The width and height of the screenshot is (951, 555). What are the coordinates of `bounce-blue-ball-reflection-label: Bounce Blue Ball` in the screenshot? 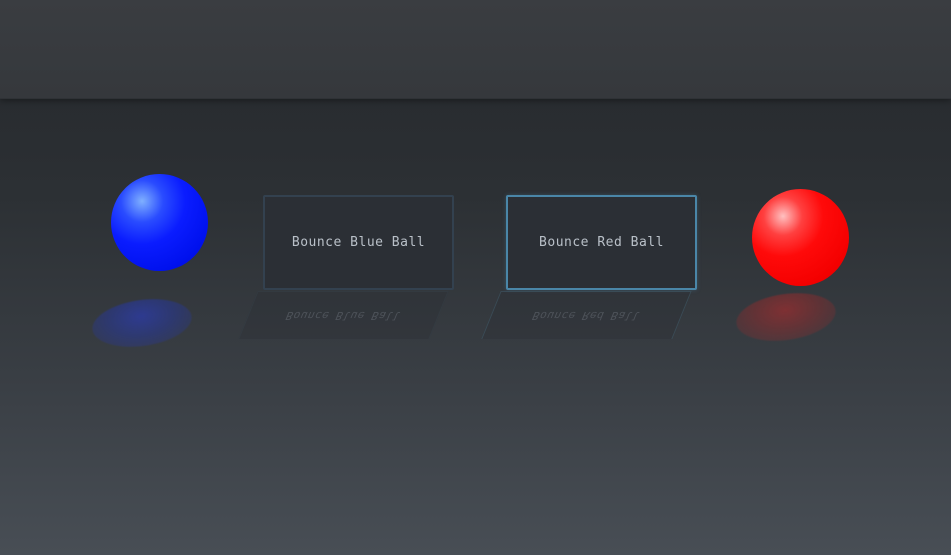 It's located at (343, 315).